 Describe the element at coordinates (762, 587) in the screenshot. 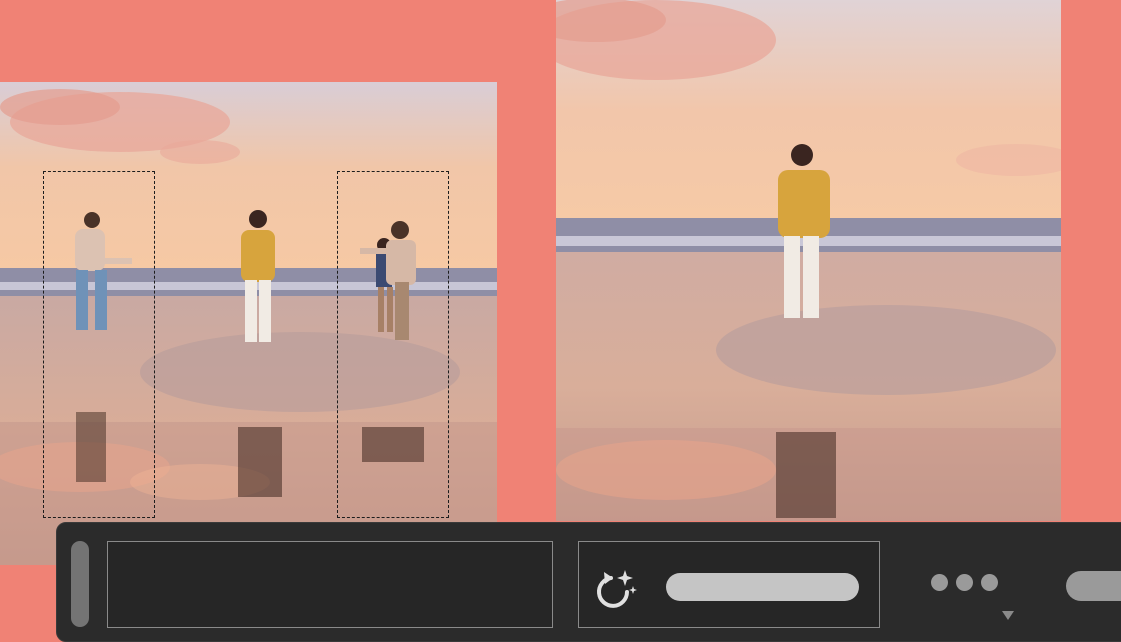

I see `action-slider` at that location.